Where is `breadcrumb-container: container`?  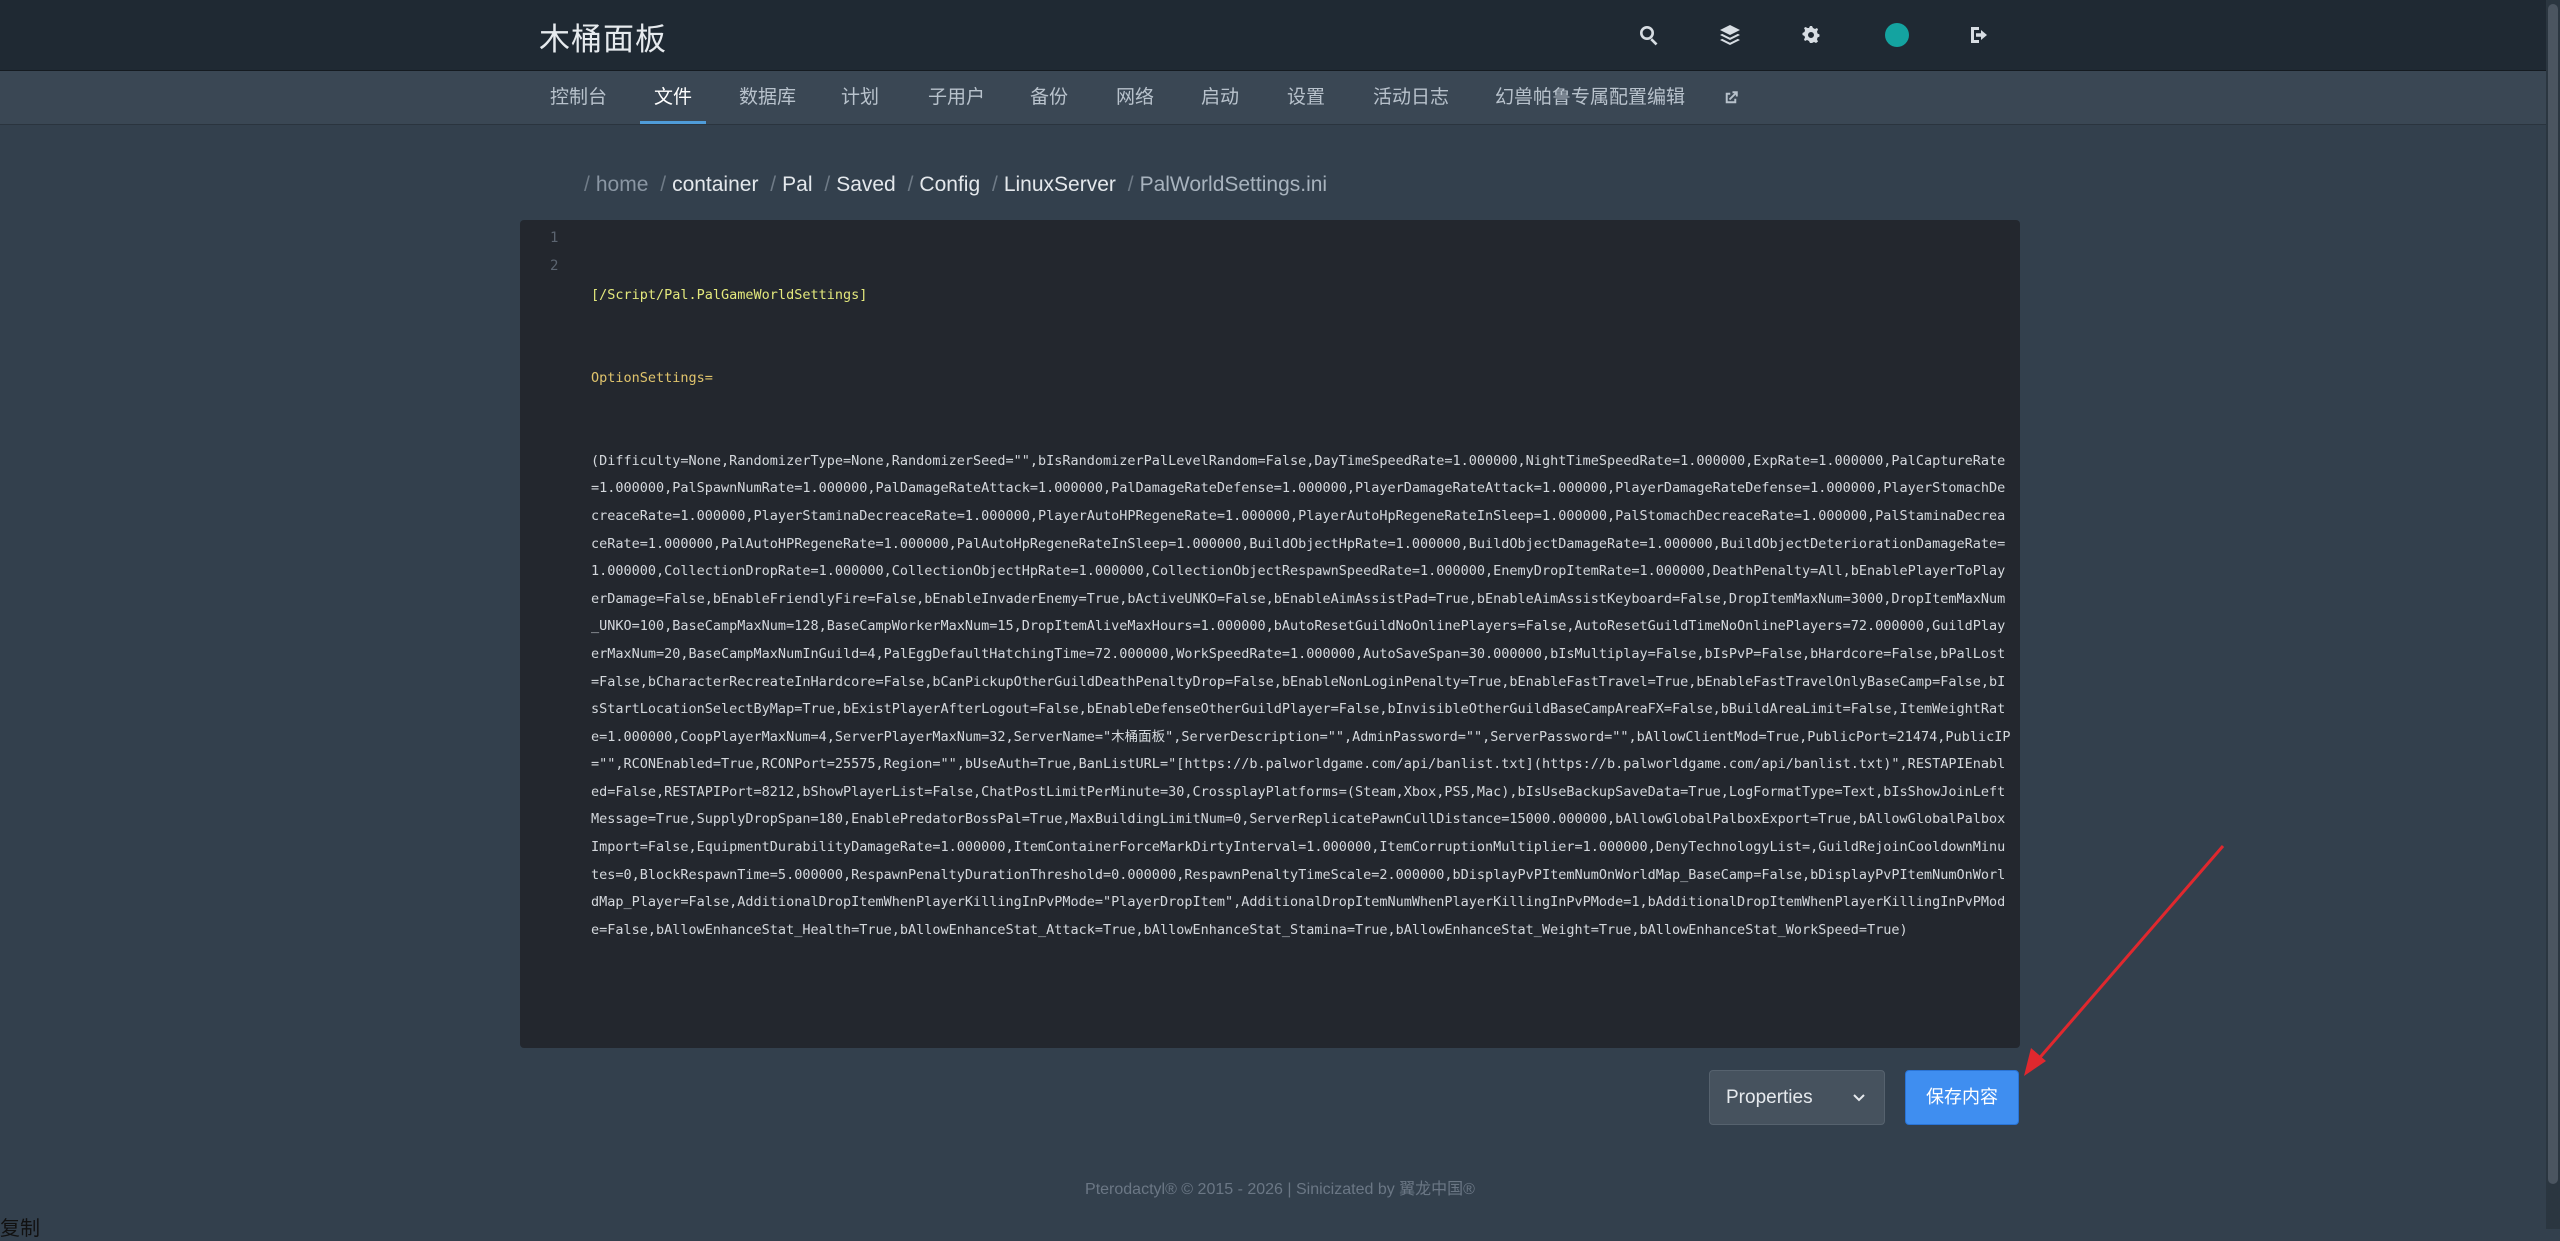 breadcrumb-container: container is located at coordinates (715, 184).